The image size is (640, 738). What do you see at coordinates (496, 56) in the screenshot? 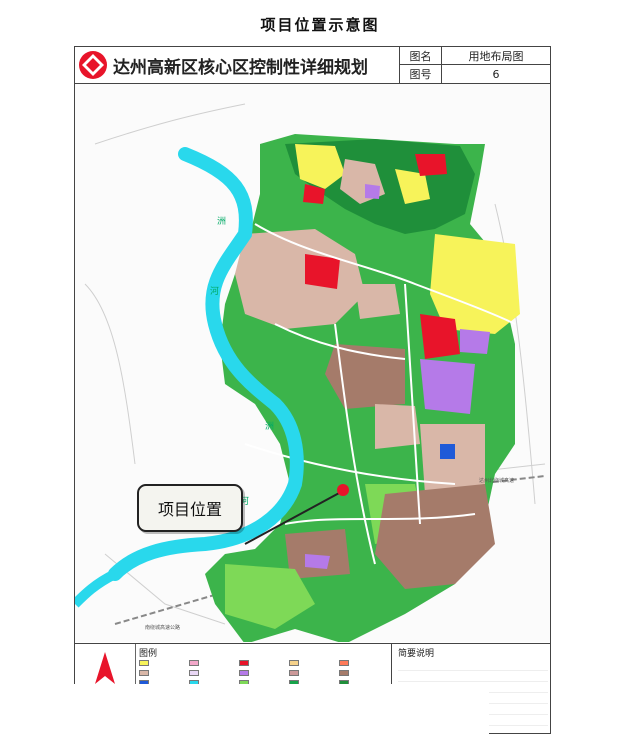
I see `meta-name-value: 用地布局图` at bounding box center [496, 56].